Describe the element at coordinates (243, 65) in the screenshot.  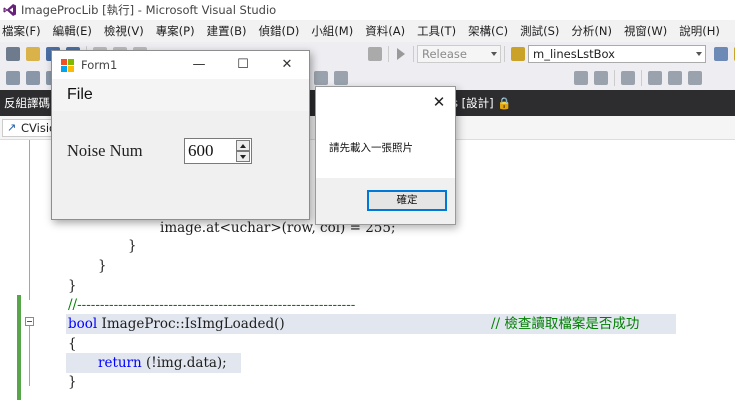
I see `maximize-icon: ☐` at that location.